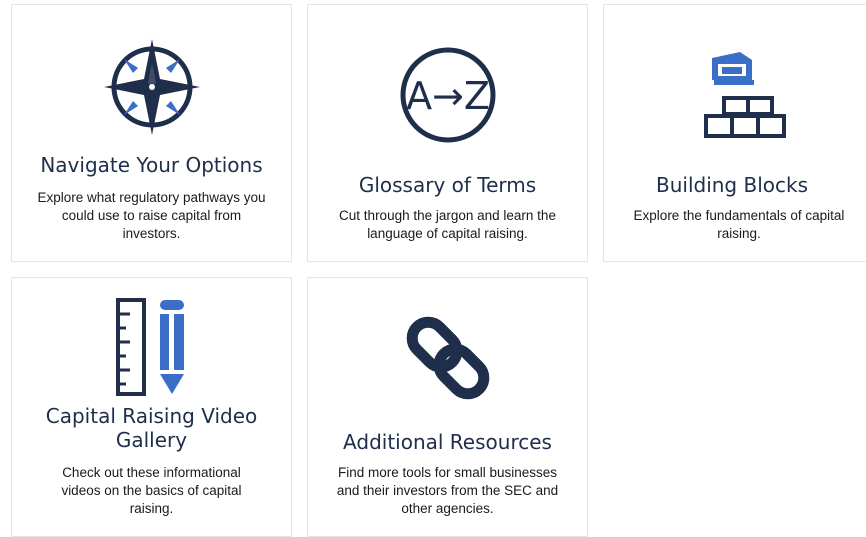 This screenshot has width=866, height=537. I want to click on a-to-z-glossary-icon: A→Z, so click(448, 95).